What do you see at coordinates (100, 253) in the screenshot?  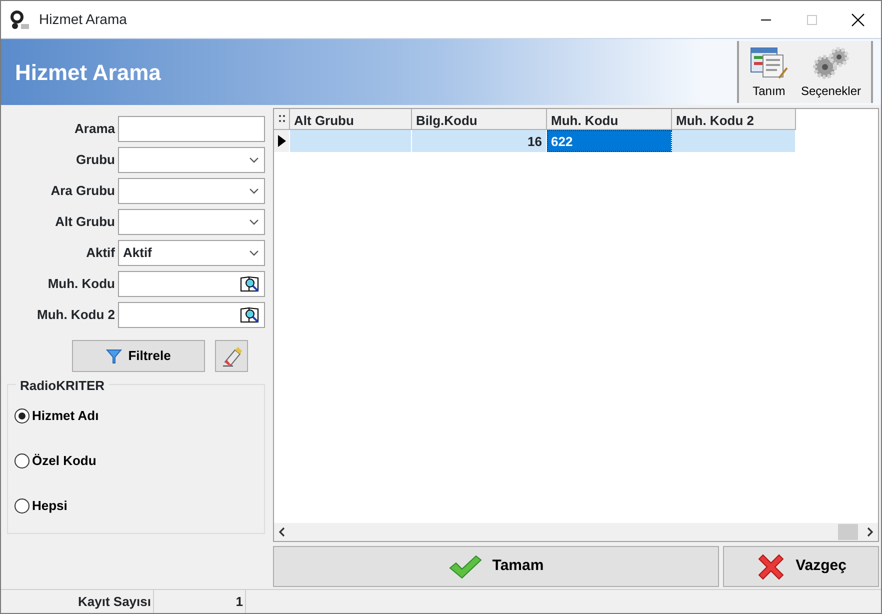 I see `field-label: Aktif` at bounding box center [100, 253].